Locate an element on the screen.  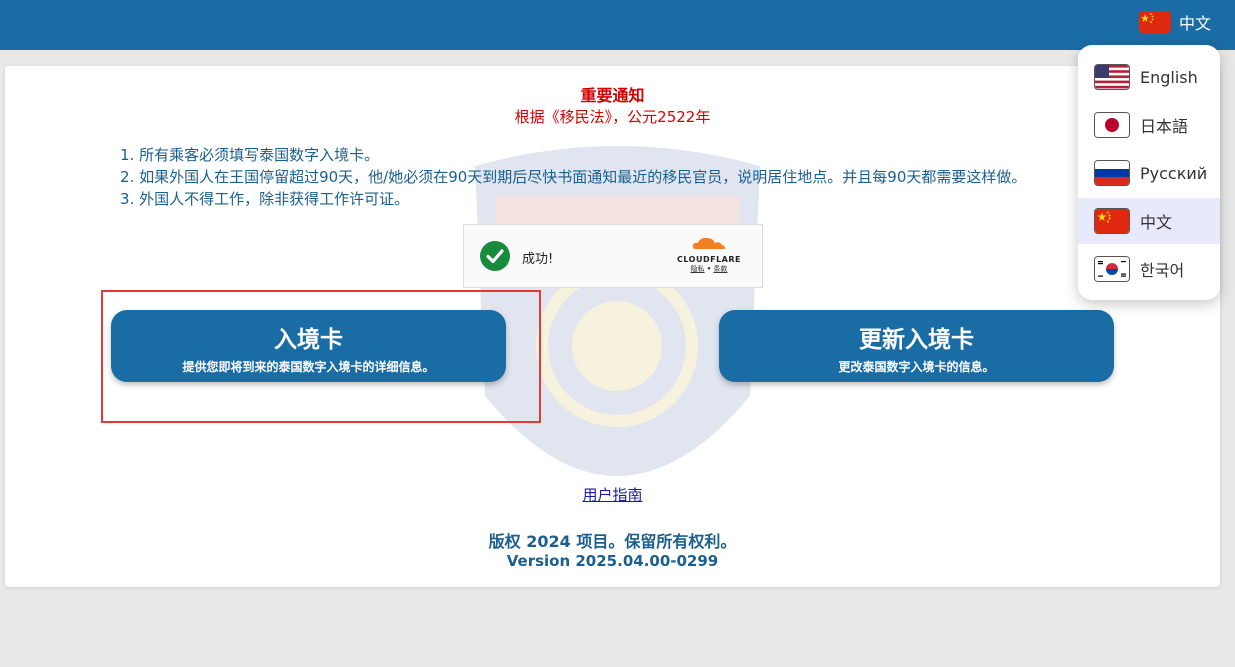
language-option-korean: 한국어 is located at coordinates (1149, 269).